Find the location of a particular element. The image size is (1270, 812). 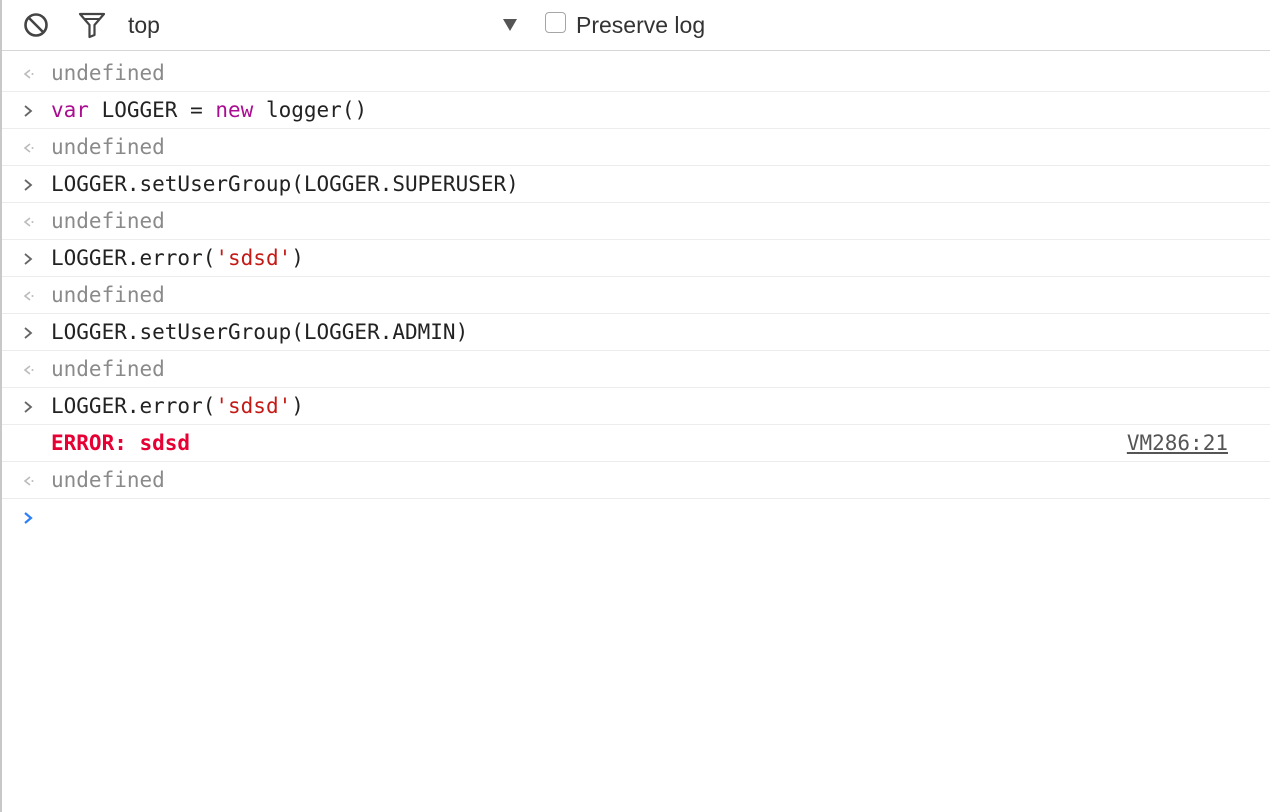

console-error-row: ERROR: sdsd VM286:21 is located at coordinates (636, 443).